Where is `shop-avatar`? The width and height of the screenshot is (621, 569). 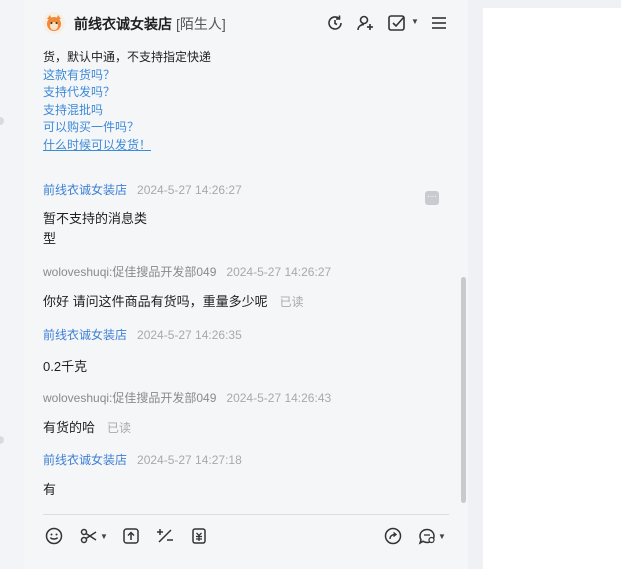 shop-avatar is located at coordinates (54, 23).